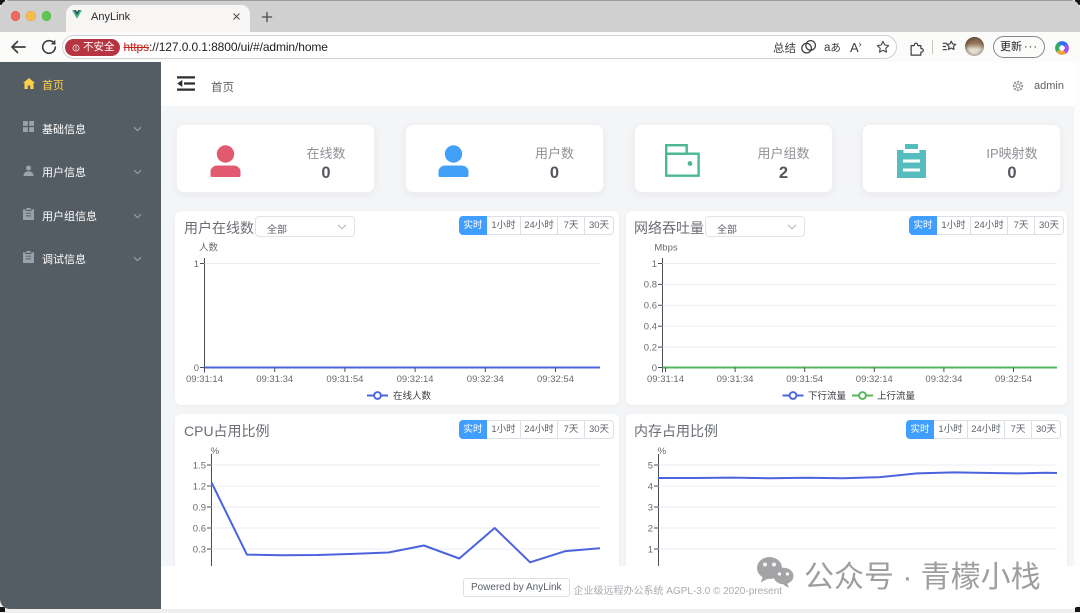 This screenshot has width=1080, height=613. Describe the element at coordinates (209, 247) in the screenshot. I see `svg-text: 人数` at that location.